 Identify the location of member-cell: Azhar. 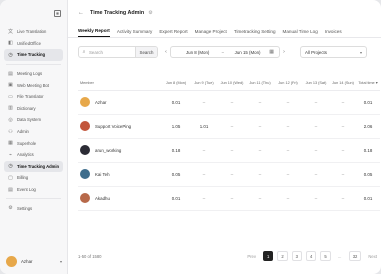
(120, 102).